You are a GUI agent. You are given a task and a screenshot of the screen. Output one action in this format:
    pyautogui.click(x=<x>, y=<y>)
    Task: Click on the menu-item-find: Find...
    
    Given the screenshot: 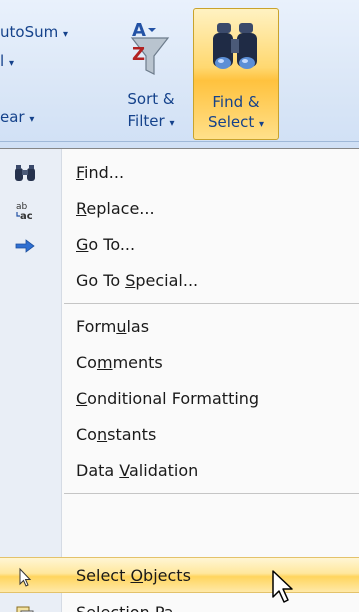 What is the action you would take?
    pyautogui.click(x=179, y=173)
    